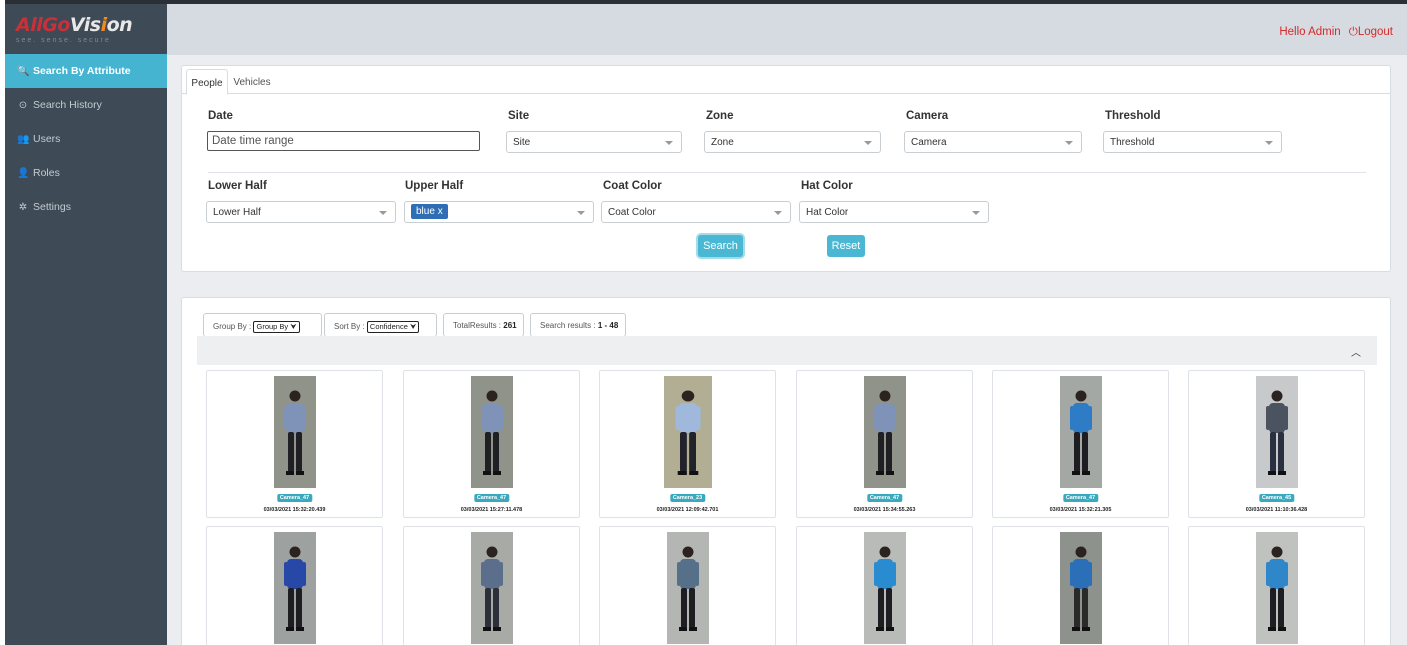  Describe the element at coordinates (787, 350) in the screenshot. I see `group-header-bar: ︿` at that location.